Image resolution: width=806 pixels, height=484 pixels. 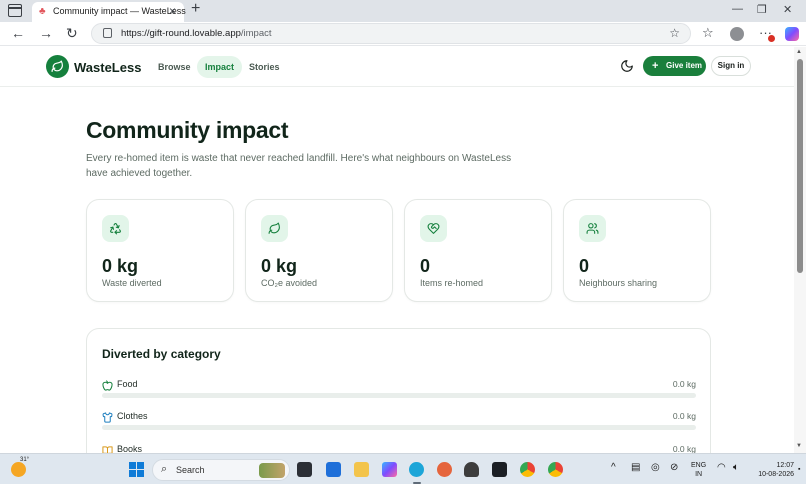 I want to click on task-view-icon, so click(x=304, y=469).